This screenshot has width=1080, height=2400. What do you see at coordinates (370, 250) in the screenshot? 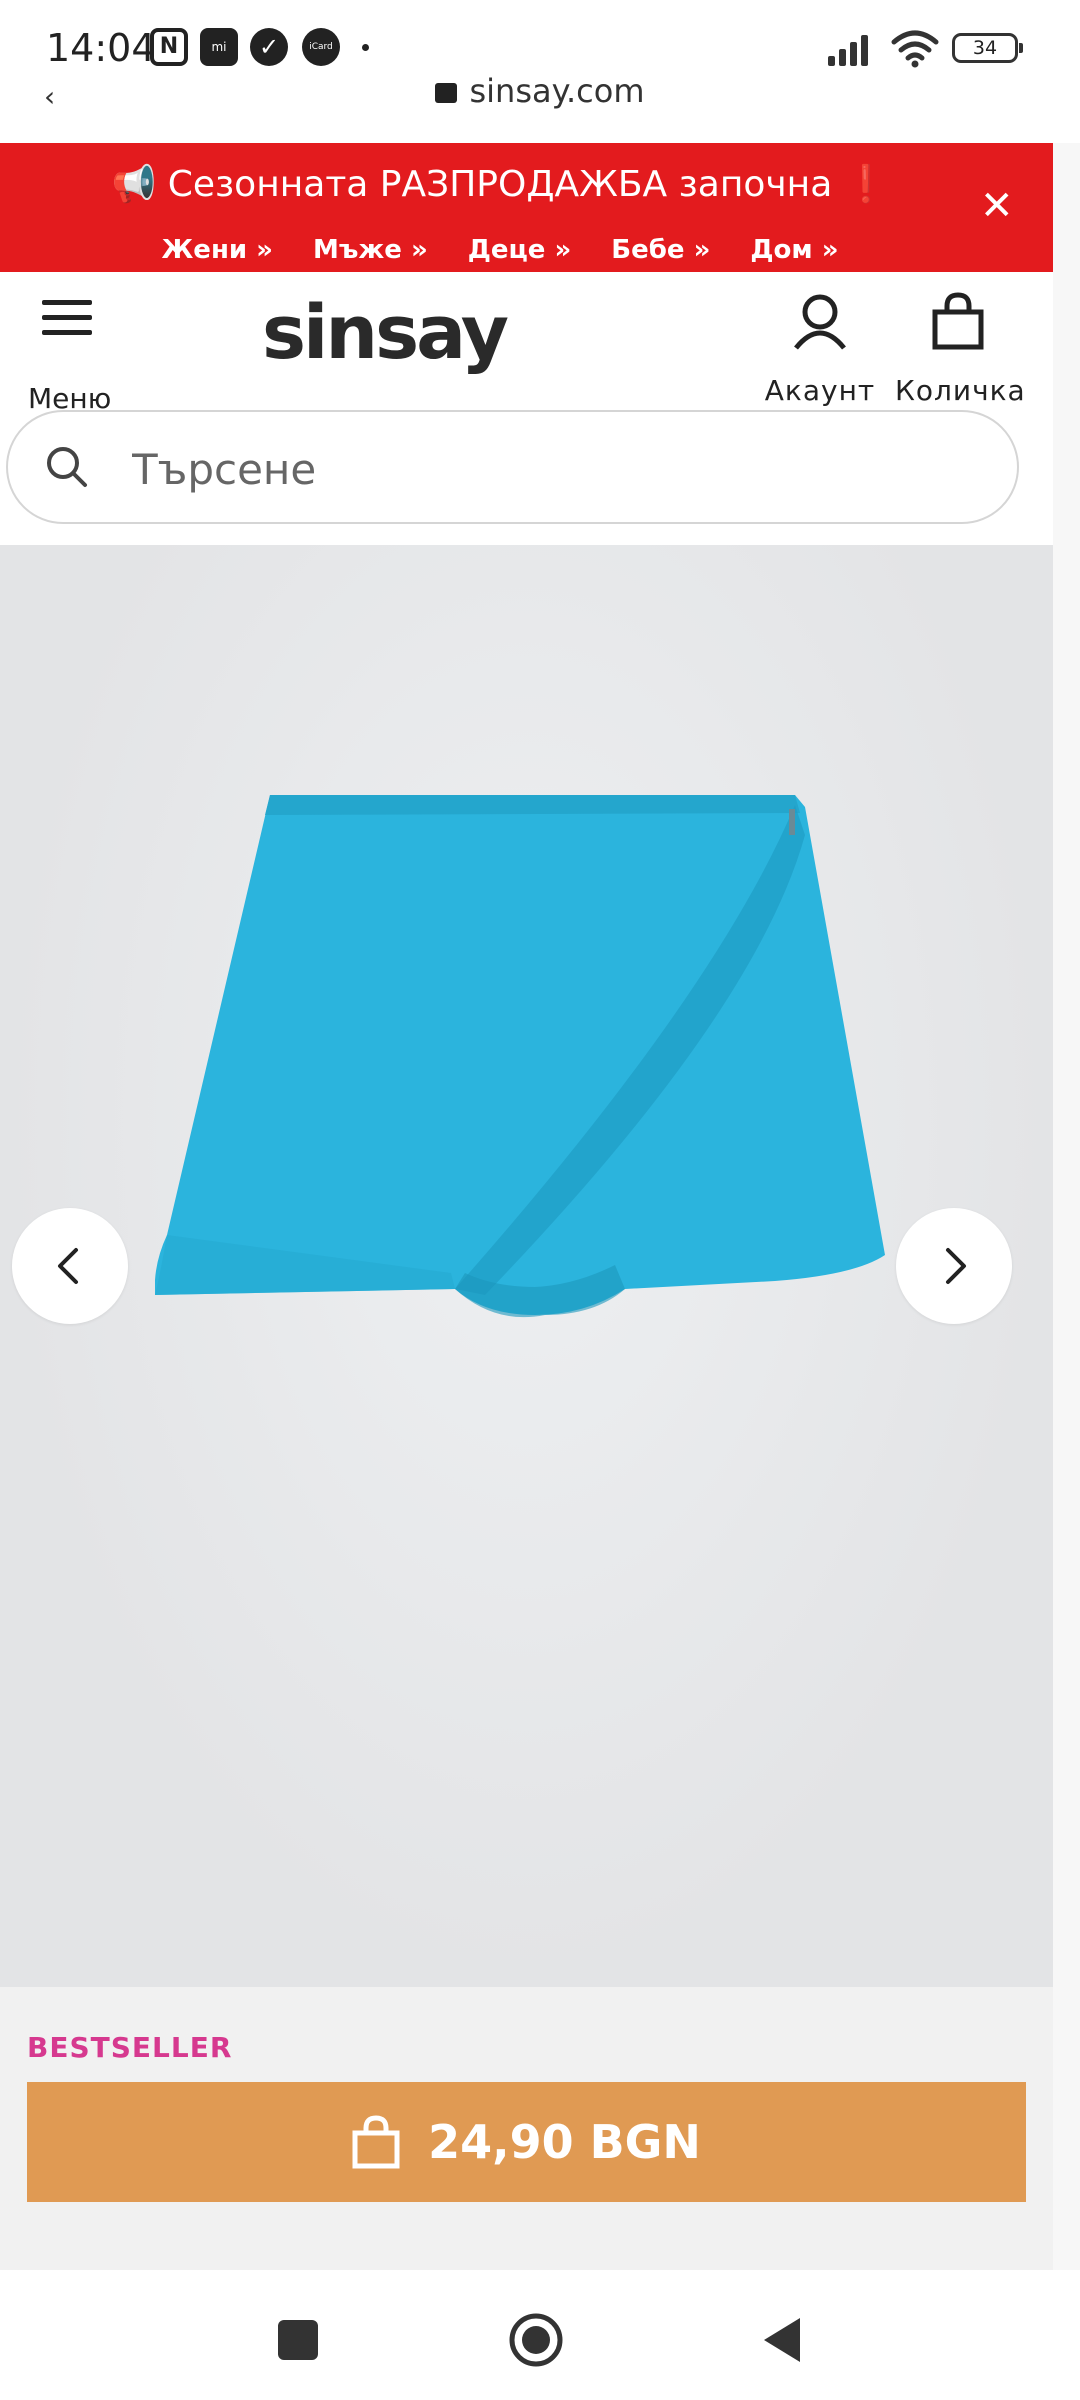
I see `promo-link-men: Мъже »` at bounding box center [370, 250].